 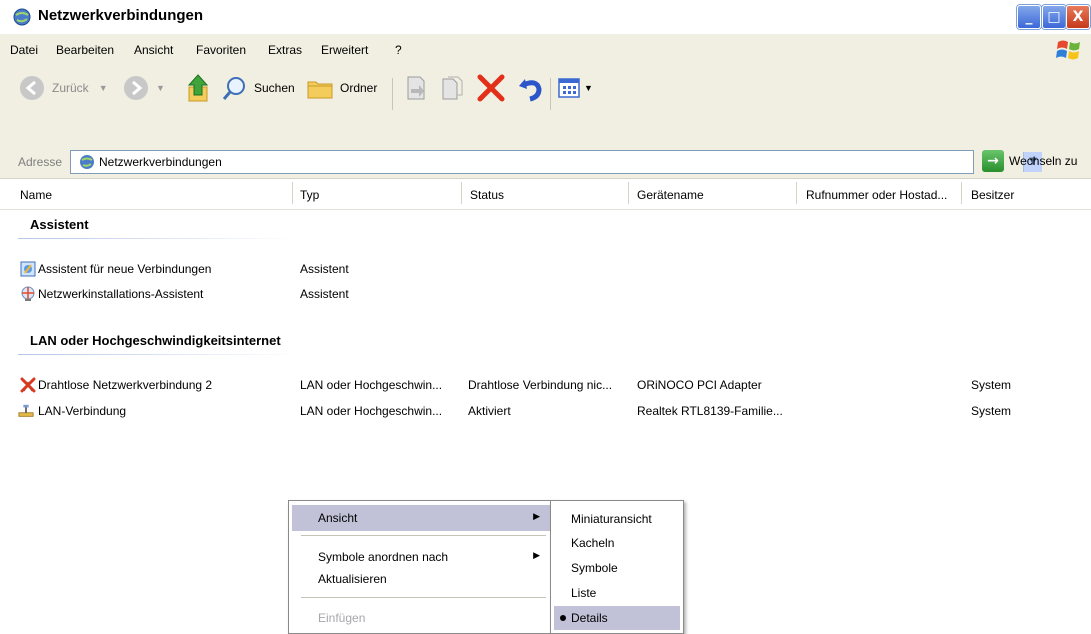 I want to click on view-option-label: Miniaturansicht, so click(x=611, y=519).